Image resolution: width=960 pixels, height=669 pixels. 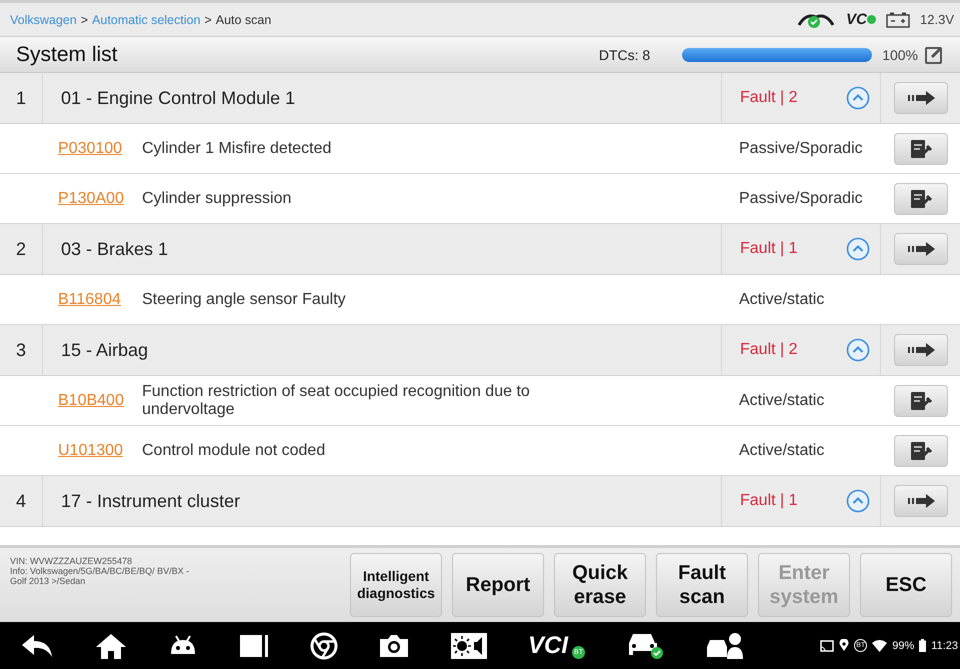 What do you see at coordinates (100, 576) in the screenshot?
I see `vehicle-info-text: Info: Volkswagen/5G/BA/BC/BE/BQ/ BV/BX - Golf 2013 >/Sedan` at bounding box center [100, 576].